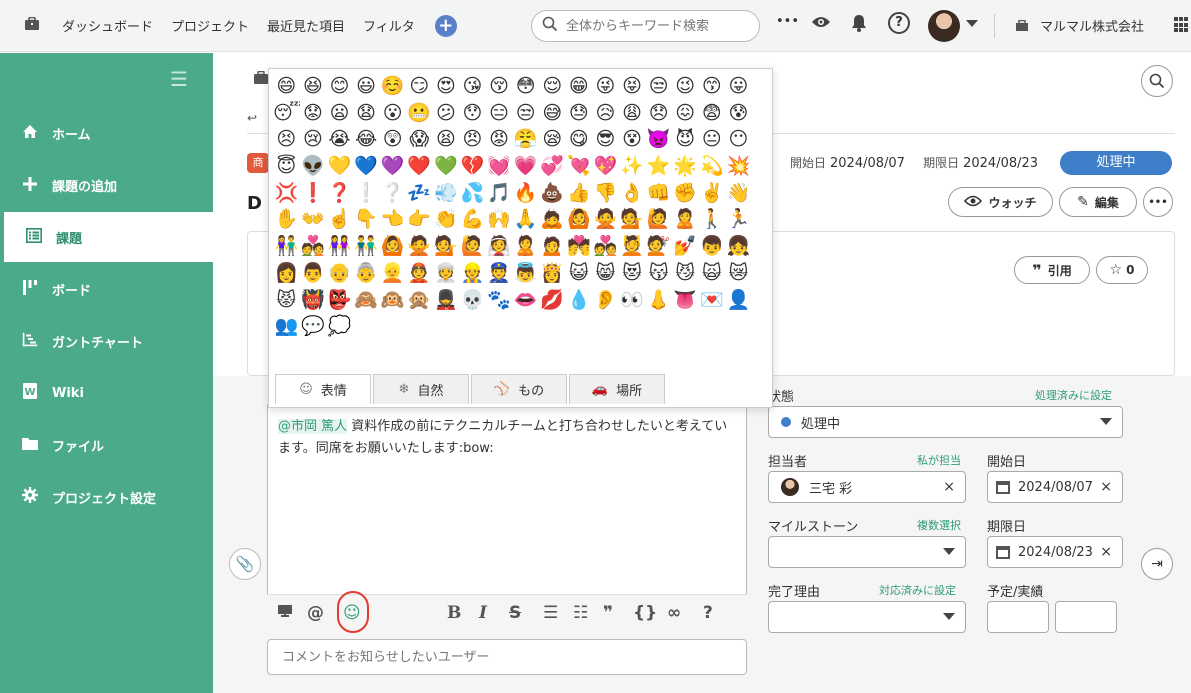 This screenshot has height=693, width=1191. What do you see at coordinates (525, 86) in the screenshot?
I see `emoji-item: 😳` at bounding box center [525, 86].